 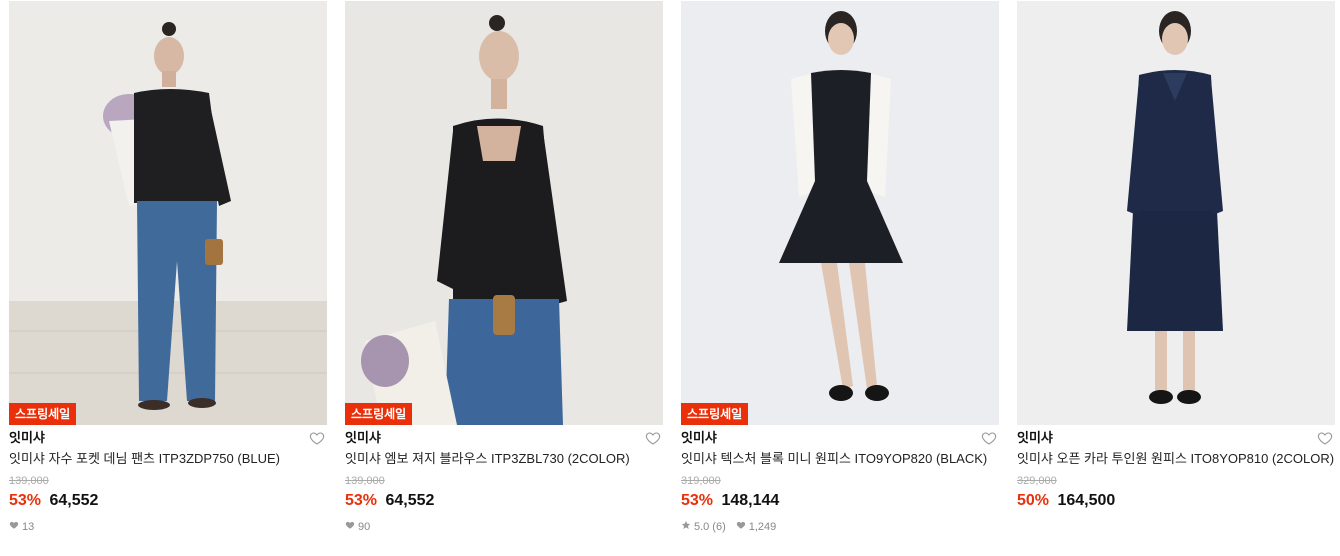 What do you see at coordinates (719, 527) in the screenshot?
I see `review-count: (6)` at bounding box center [719, 527].